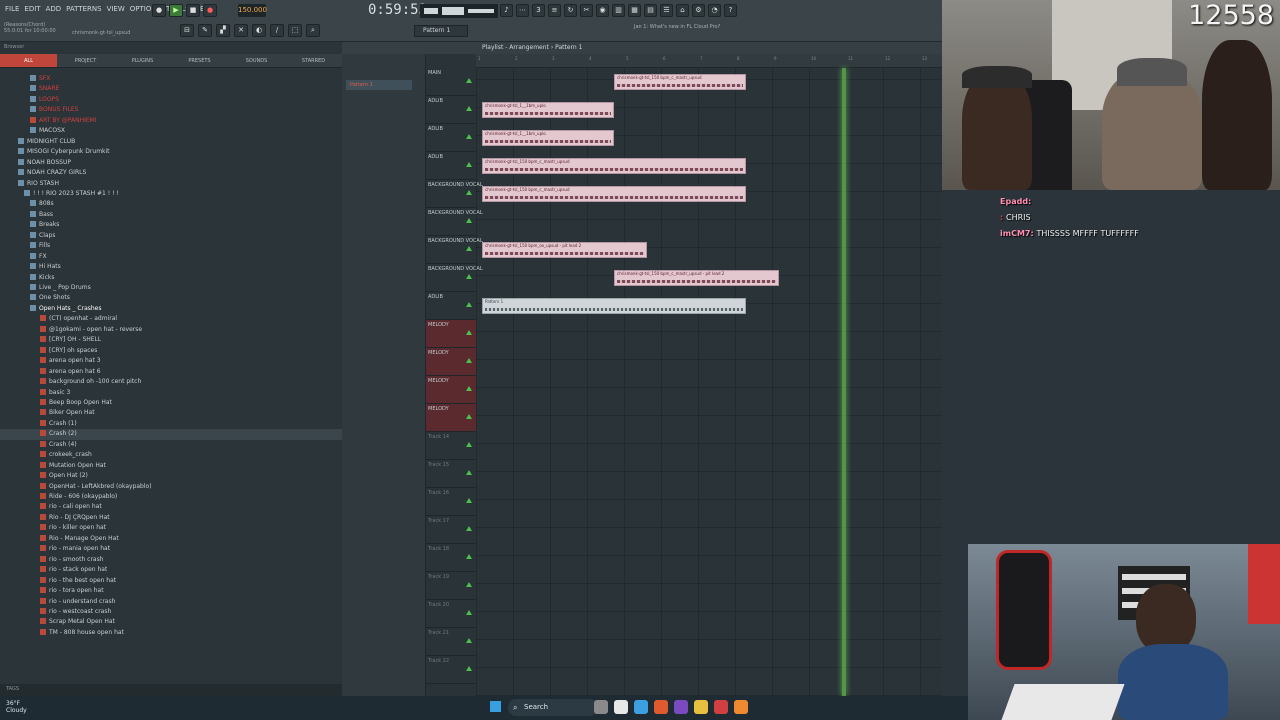  What do you see at coordinates (82, 633) in the screenshot?
I see `browser-item: TM - 808 house open hat` at bounding box center [82, 633].